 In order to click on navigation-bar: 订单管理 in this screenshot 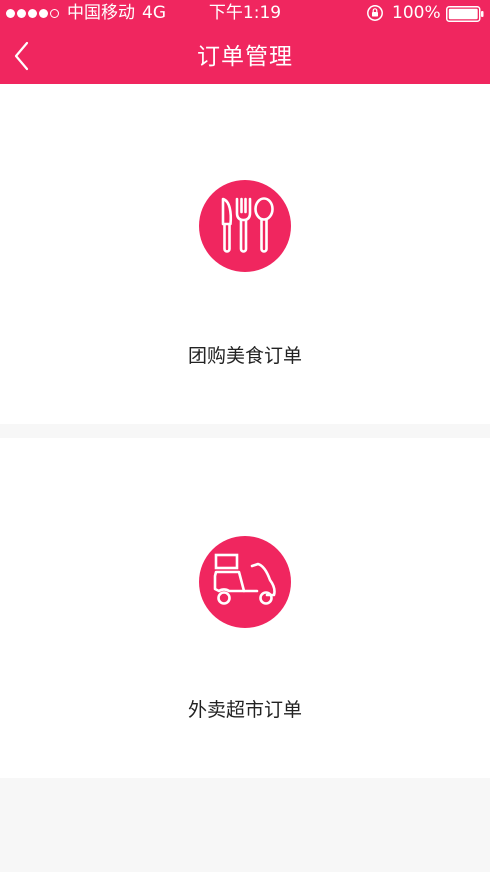, I will do `click(245, 56)`.